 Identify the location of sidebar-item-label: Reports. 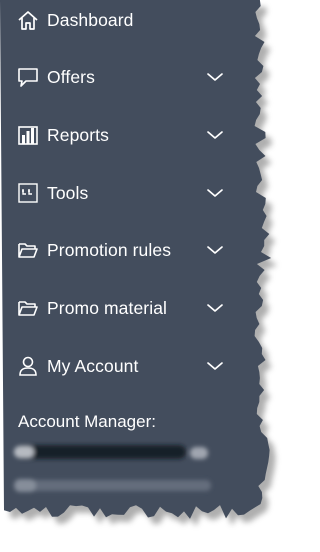
(78, 134).